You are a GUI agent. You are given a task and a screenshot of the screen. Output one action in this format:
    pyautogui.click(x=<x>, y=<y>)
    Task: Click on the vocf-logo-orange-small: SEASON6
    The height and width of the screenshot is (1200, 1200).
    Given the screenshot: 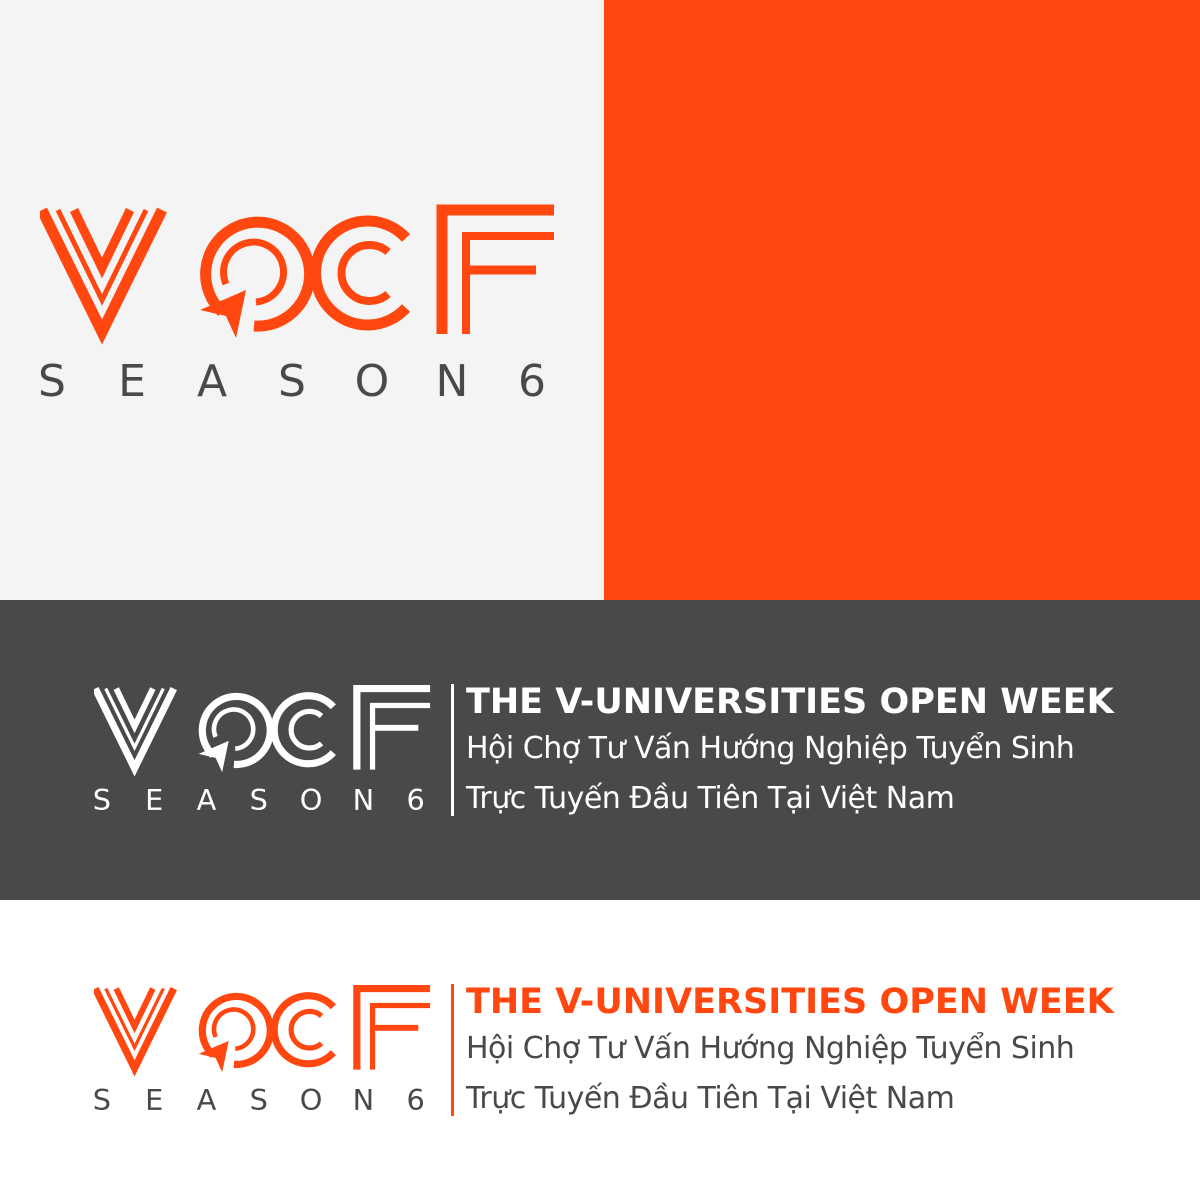 What is the action you would take?
    pyautogui.click(x=262, y=1050)
    